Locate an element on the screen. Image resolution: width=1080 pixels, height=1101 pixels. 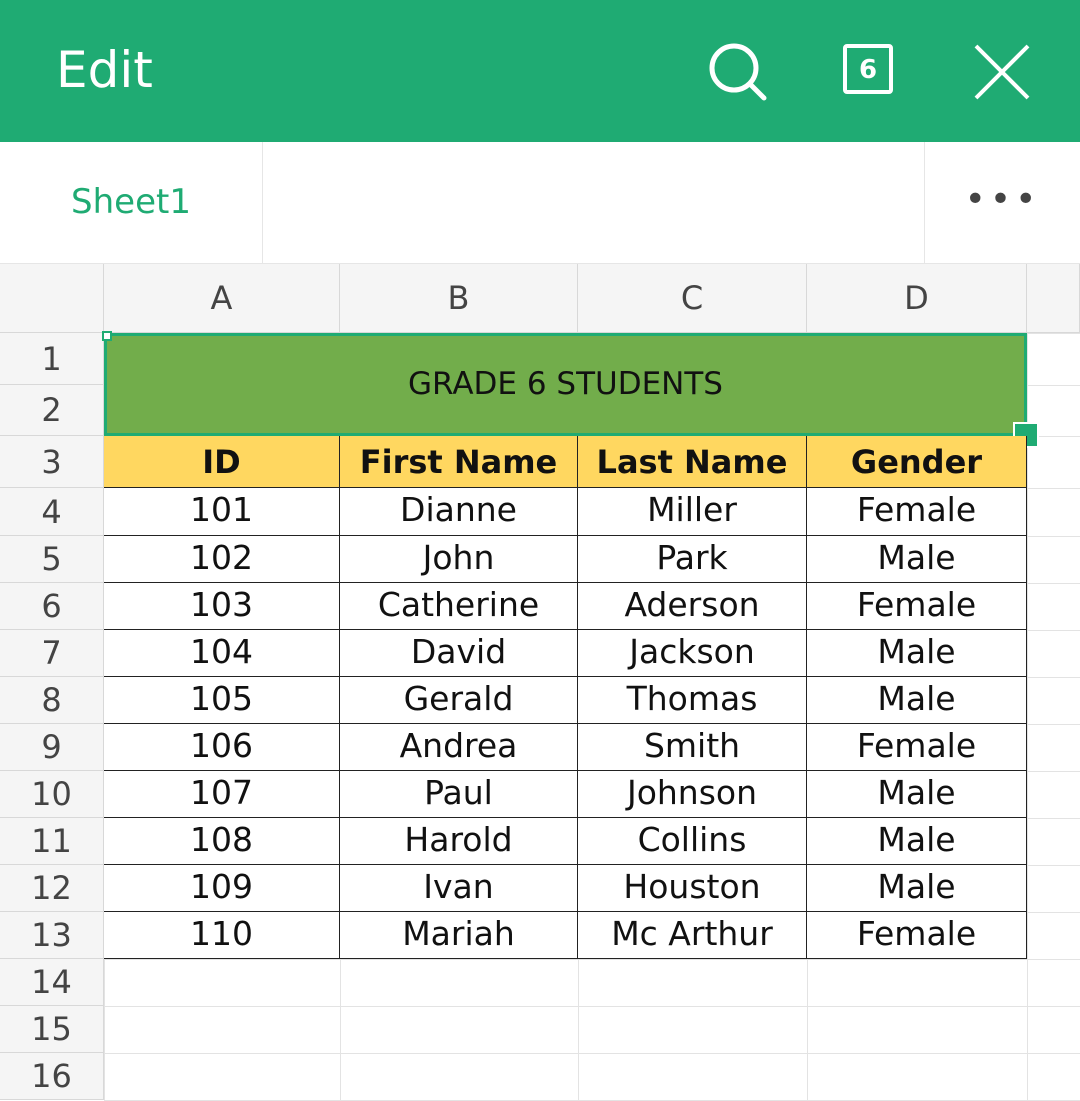
more-options-button: ••• is located at coordinates (1002, 202).